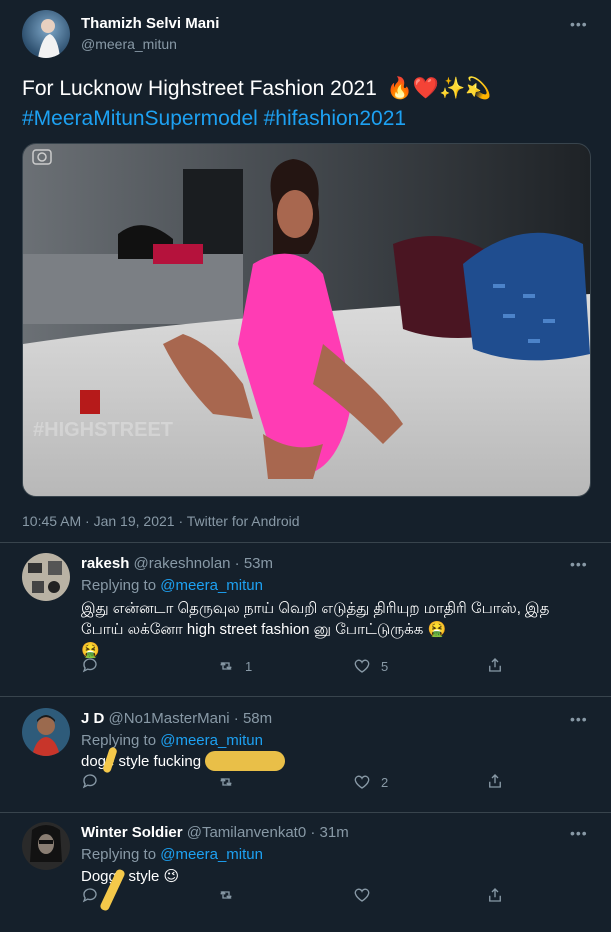 The height and width of the screenshot is (932, 611). What do you see at coordinates (129, 44) in the screenshot?
I see `author-handle: @meera_mitun` at bounding box center [129, 44].